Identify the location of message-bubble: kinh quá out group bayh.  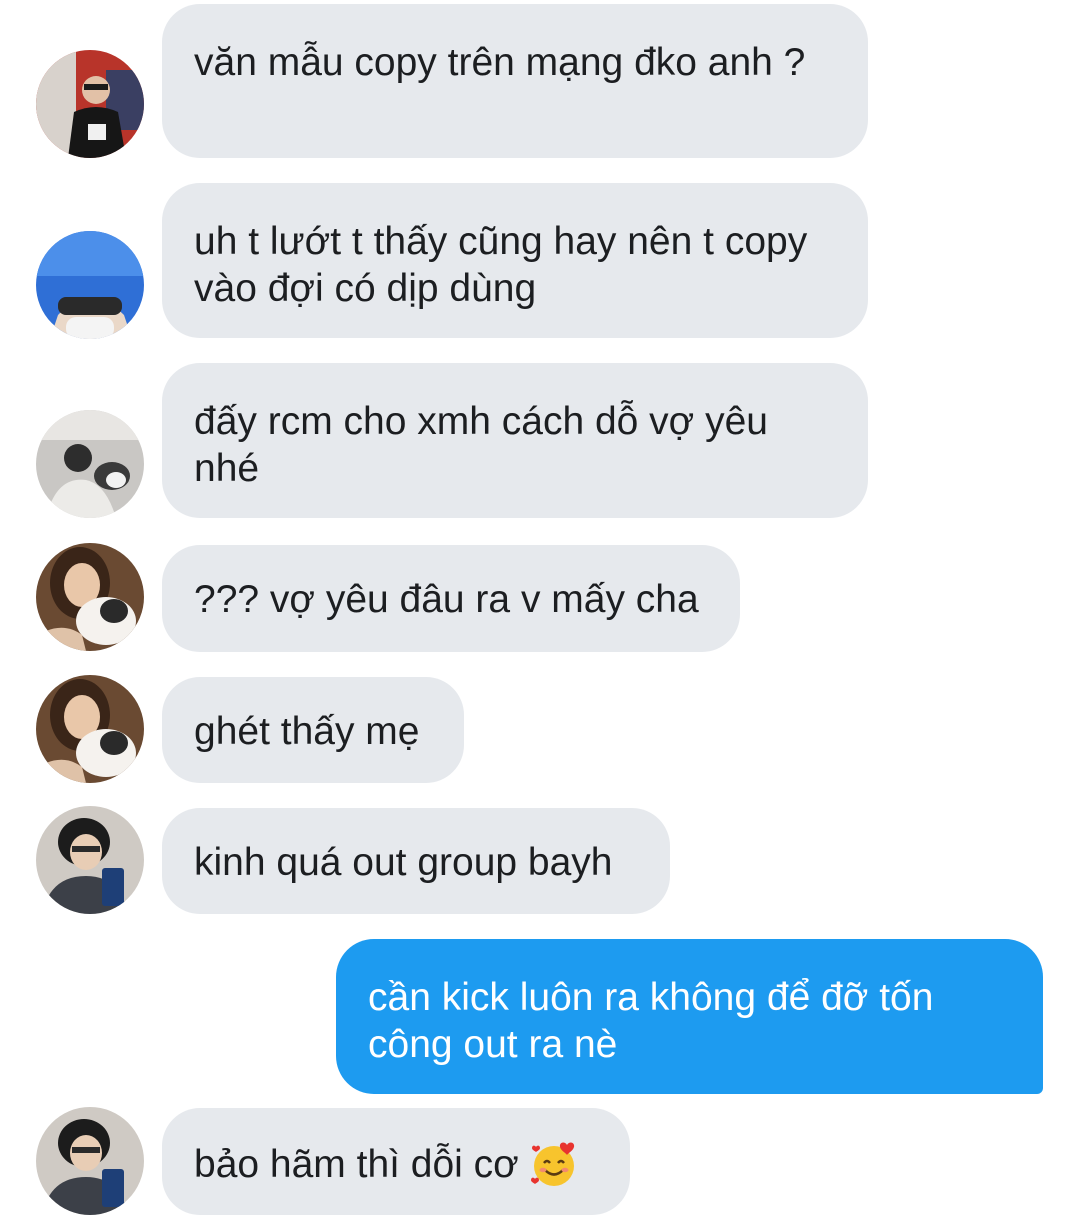
(416, 861).